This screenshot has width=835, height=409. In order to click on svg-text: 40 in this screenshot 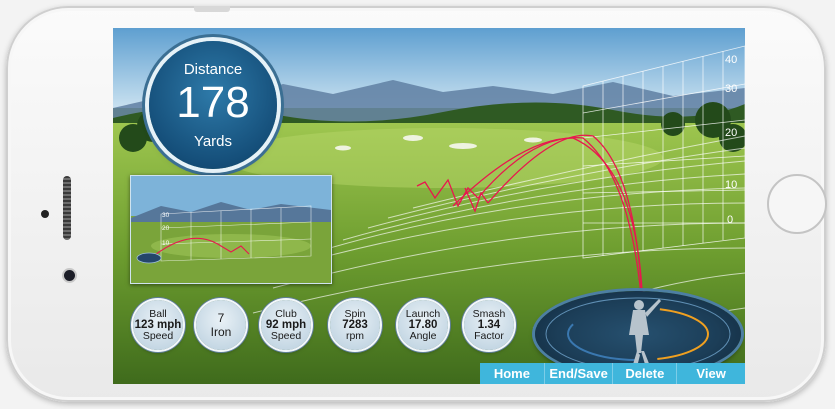, I will do `click(731, 60)`.